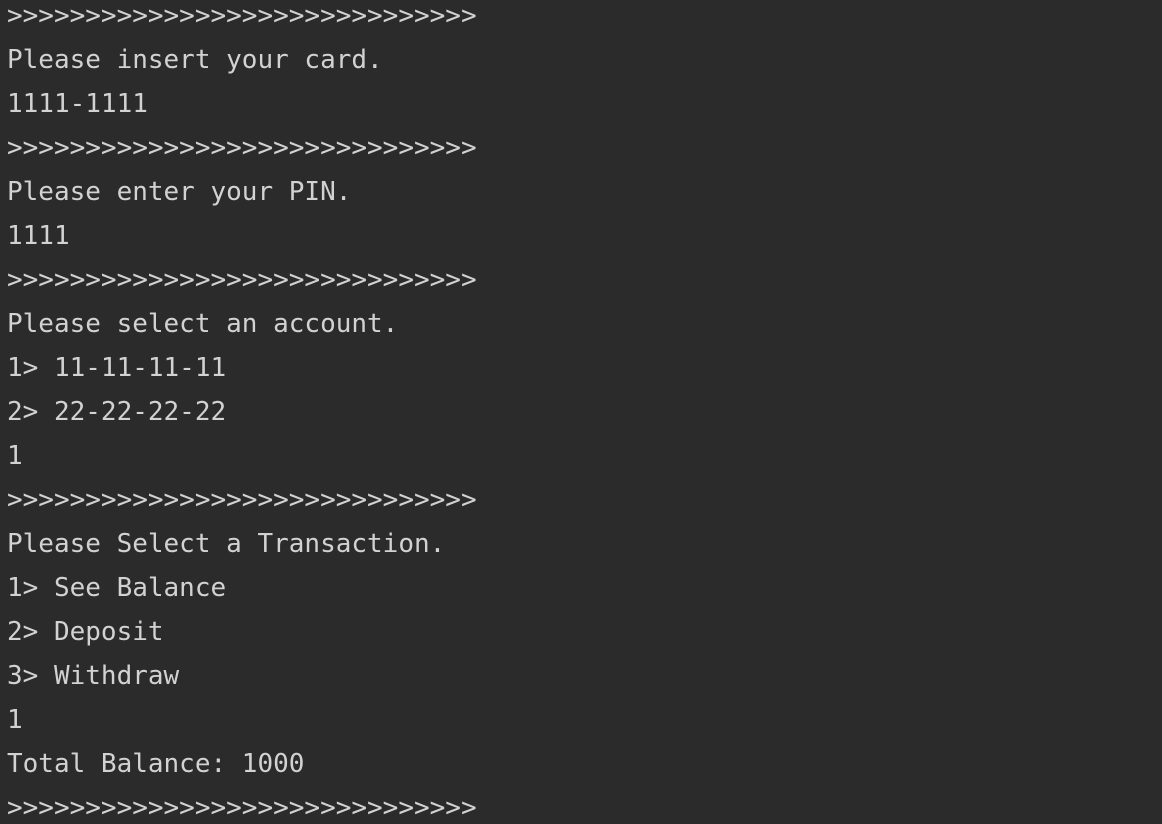 The image size is (1162, 824). What do you see at coordinates (93, 676) in the screenshot?
I see `transaction-option-3: 3> Withdraw` at bounding box center [93, 676].